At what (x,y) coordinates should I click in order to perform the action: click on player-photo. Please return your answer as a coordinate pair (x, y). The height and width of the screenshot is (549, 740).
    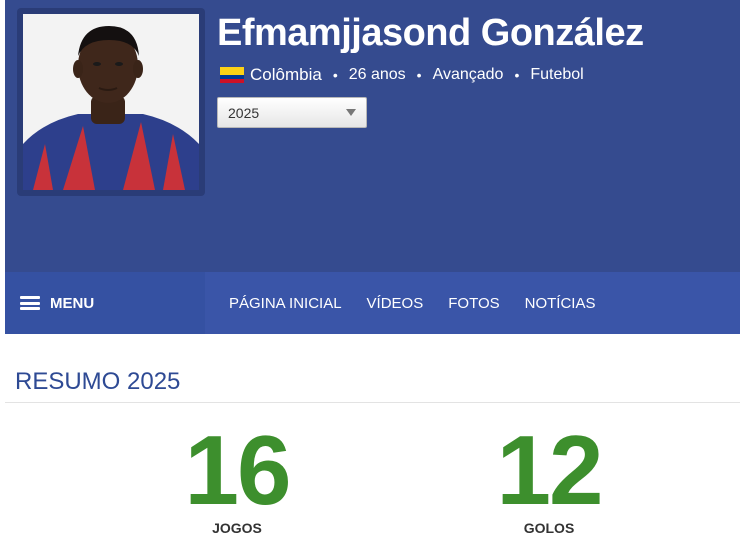
    Looking at the image, I should click on (111, 102).